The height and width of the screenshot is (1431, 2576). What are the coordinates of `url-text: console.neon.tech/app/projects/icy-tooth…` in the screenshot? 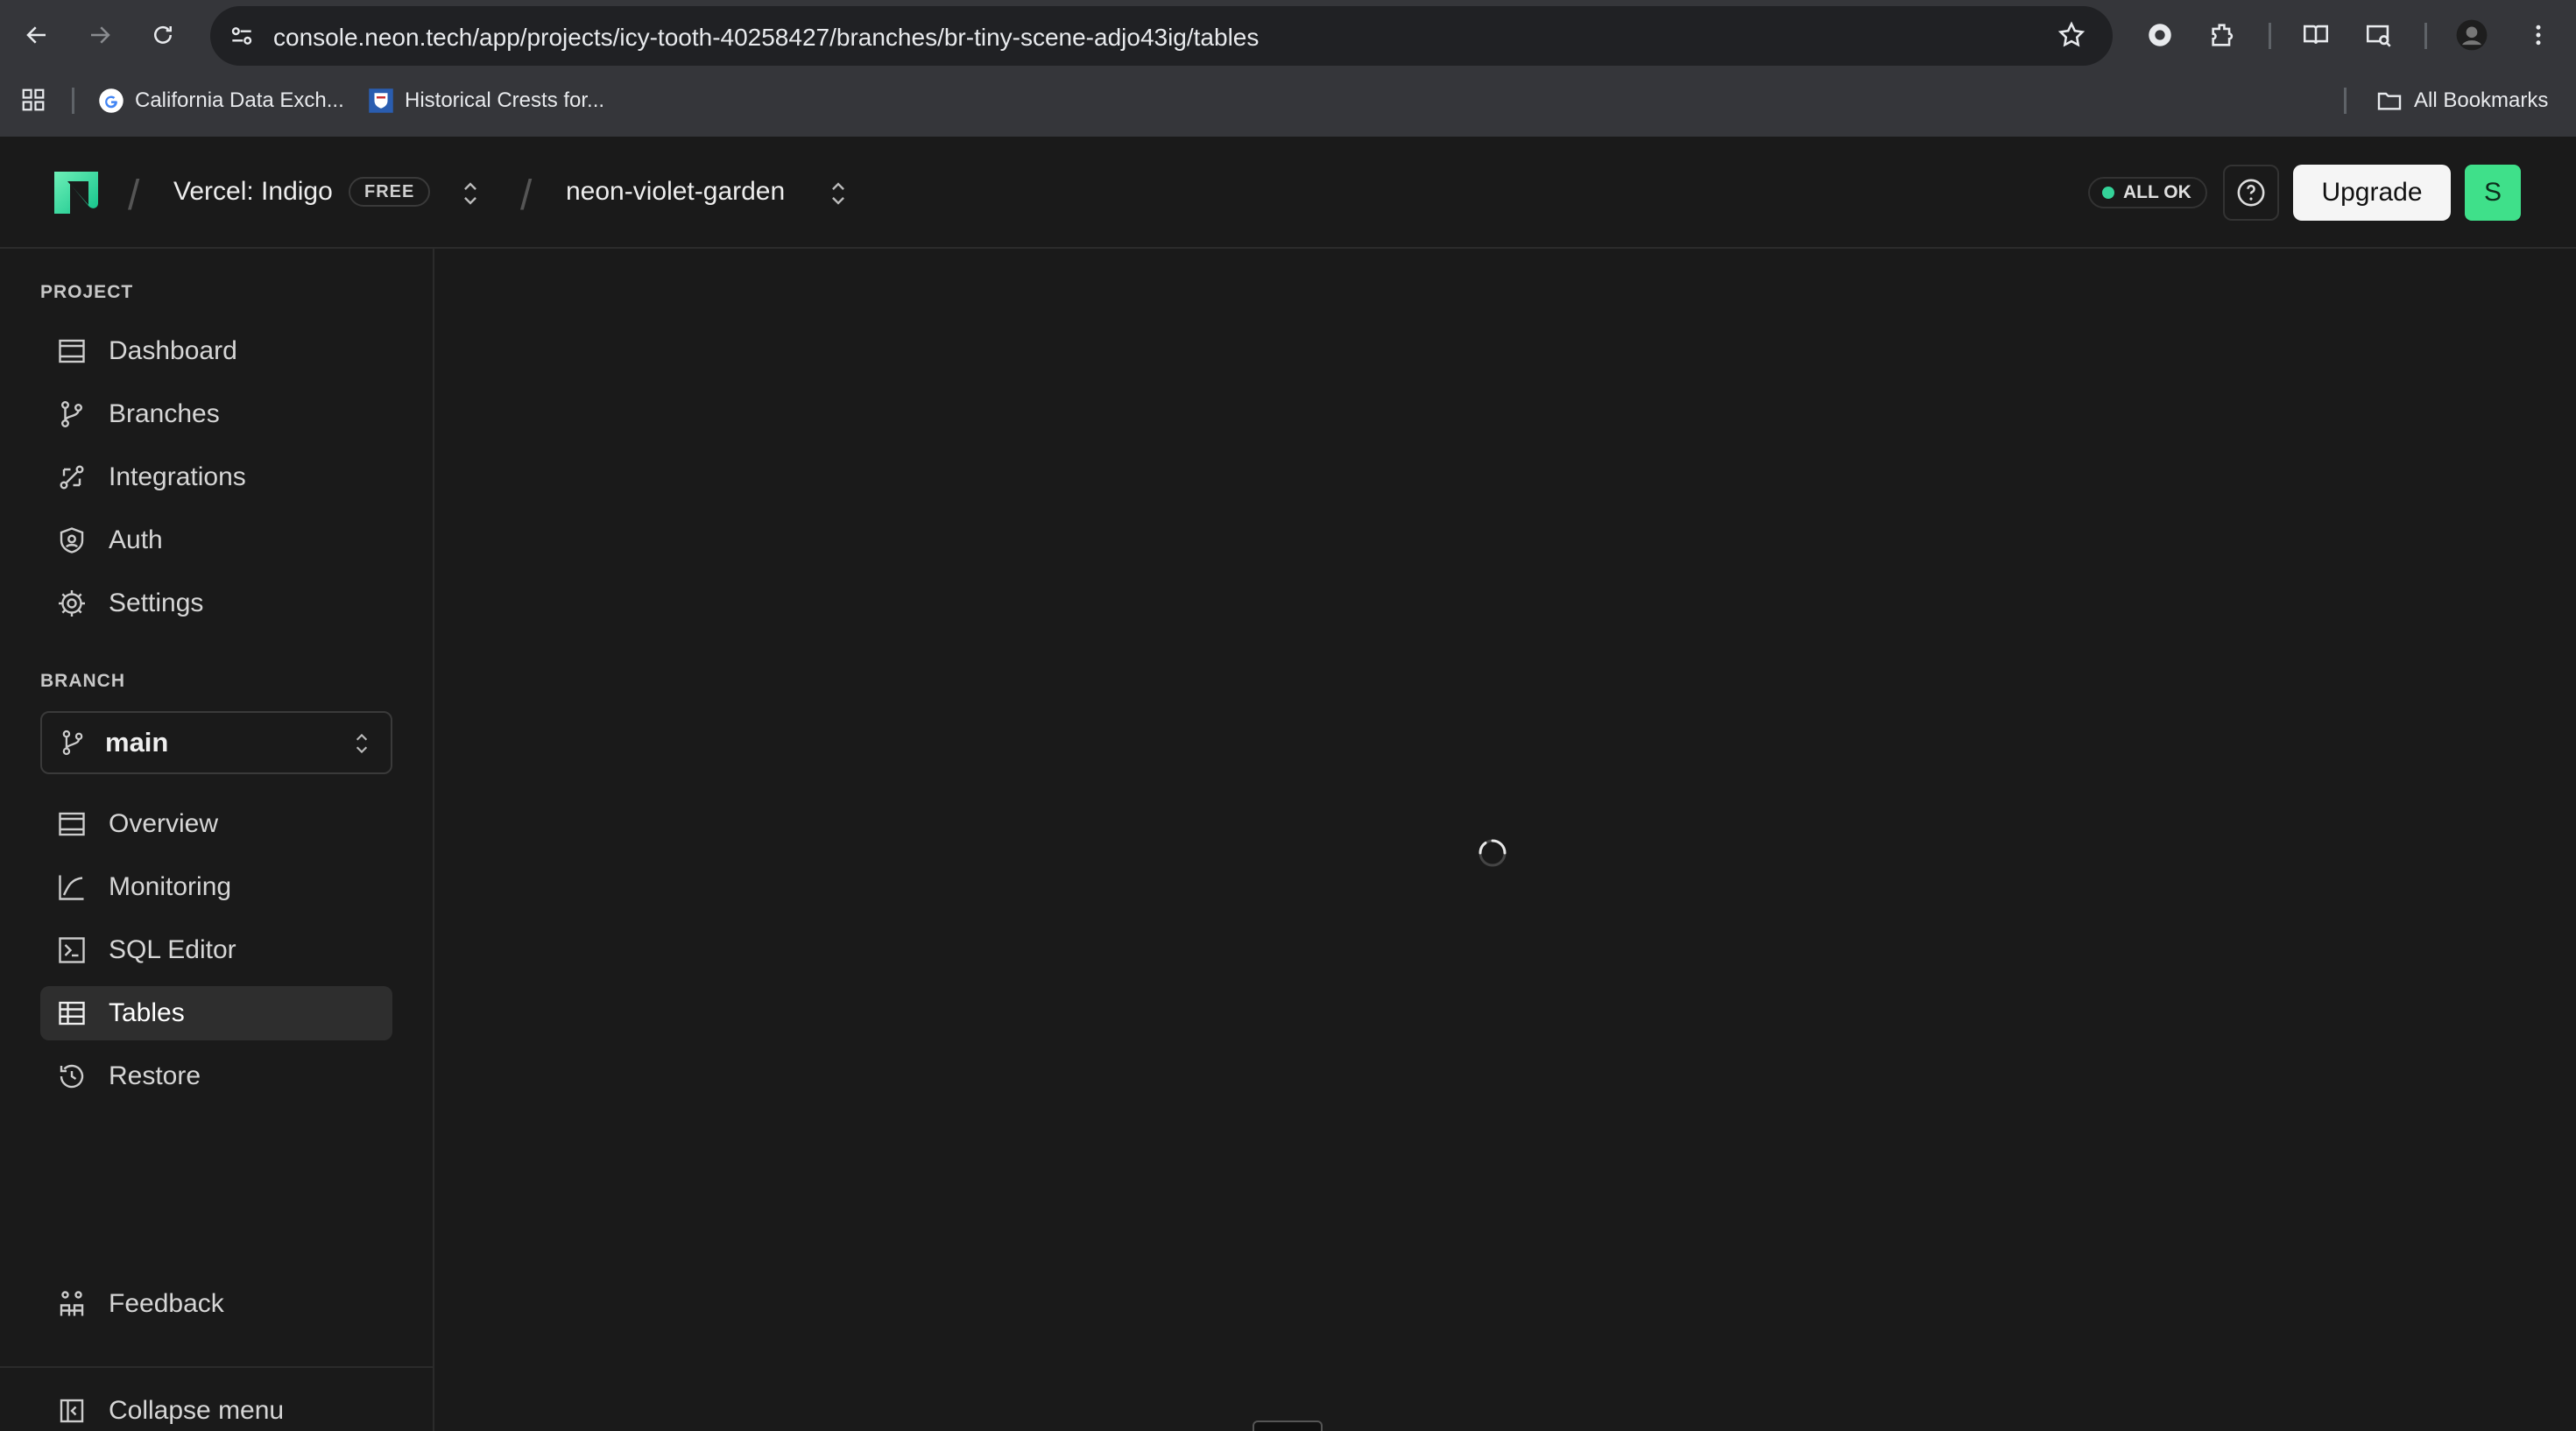 It's located at (766, 37).